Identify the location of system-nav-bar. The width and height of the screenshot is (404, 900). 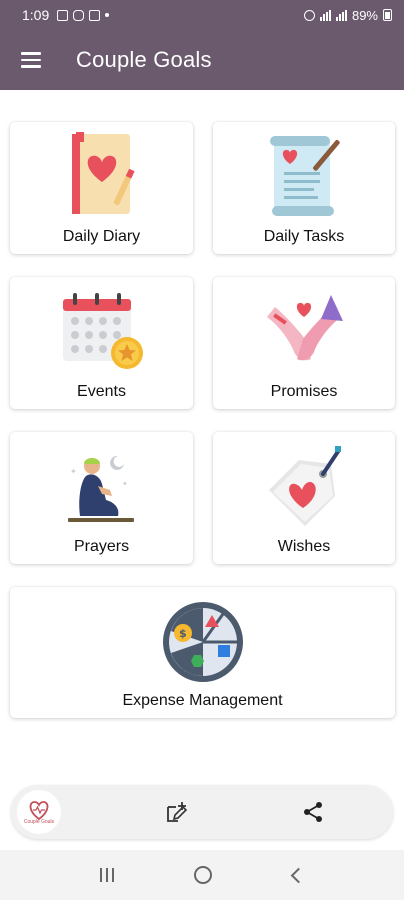
(202, 875).